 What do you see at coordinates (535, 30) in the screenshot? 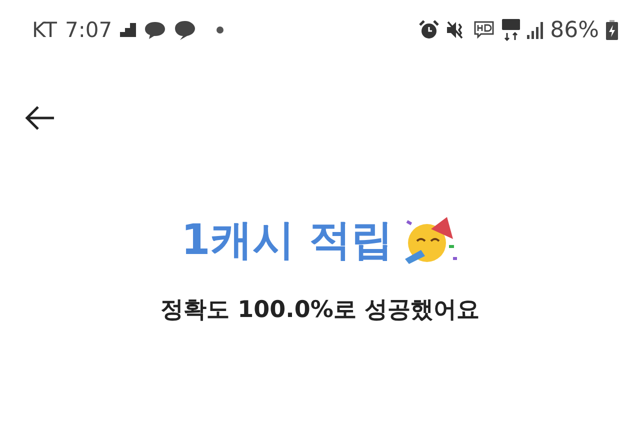
I see `signal-icon` at bounding box center [535, 30].